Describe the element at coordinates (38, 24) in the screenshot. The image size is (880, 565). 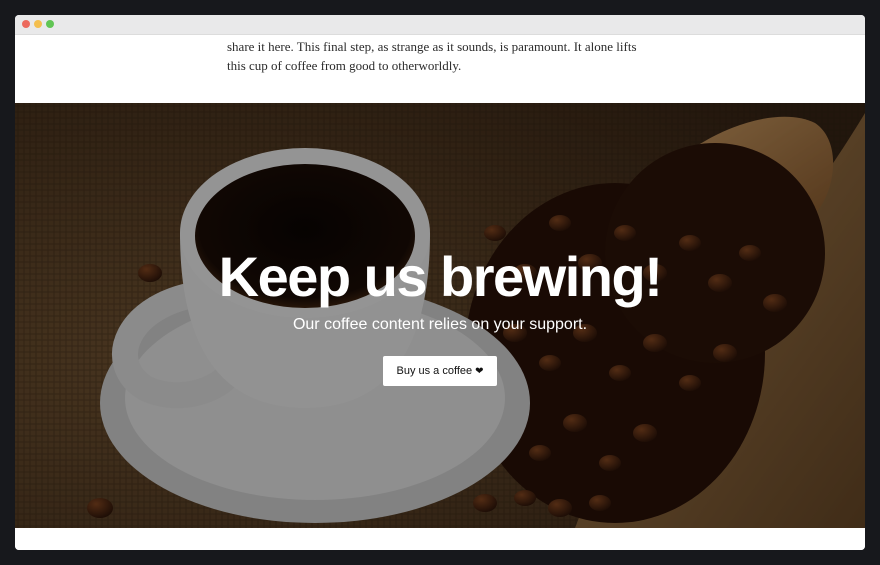
I see `minimize-window-button` at that location.